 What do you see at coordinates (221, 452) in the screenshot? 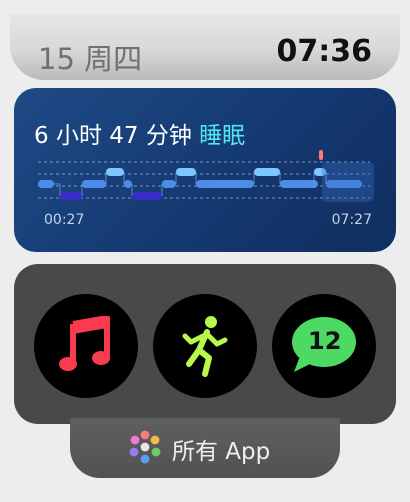
I see `all-apps-label: 所有 App` at bounding box center [221, 452].